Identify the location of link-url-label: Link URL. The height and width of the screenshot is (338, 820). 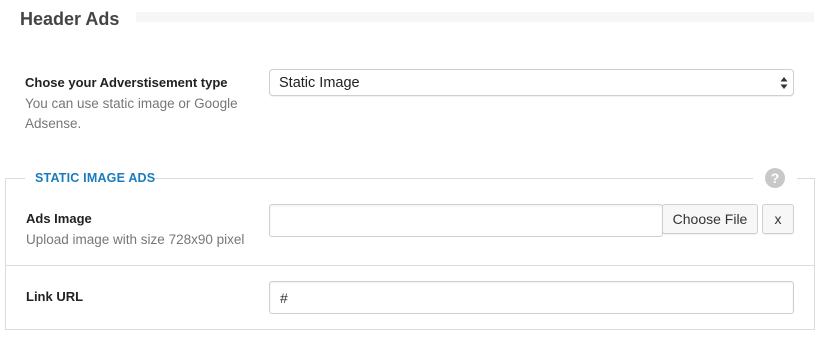
(55, 296).